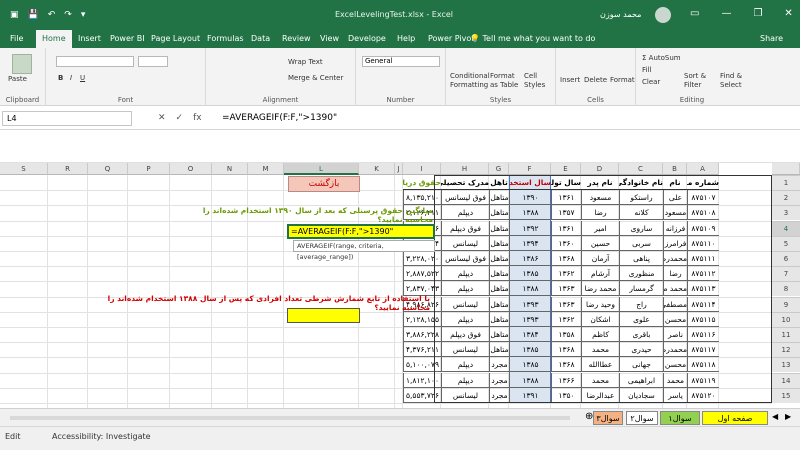 The image size is (800, 450). Describe the element at coordinates (266, 169) in the screenshot. I see `column-header-m: M` at that location.